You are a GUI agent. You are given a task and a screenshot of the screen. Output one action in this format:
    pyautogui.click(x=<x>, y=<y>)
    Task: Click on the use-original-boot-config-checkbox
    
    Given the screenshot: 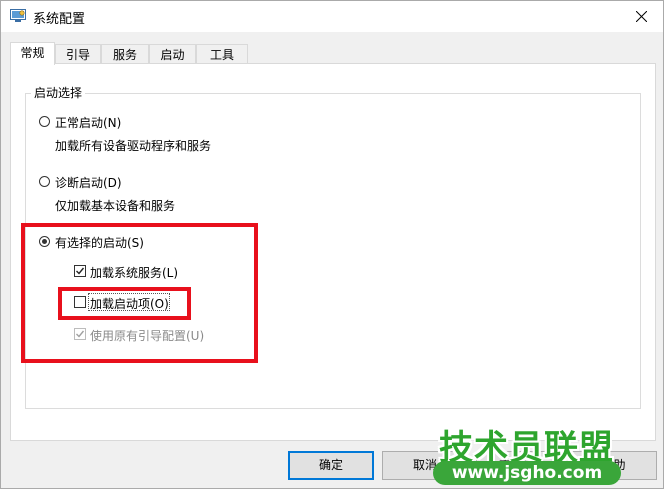 What is the action you would take?
    pyautogui.click(x=80, y=334)
    